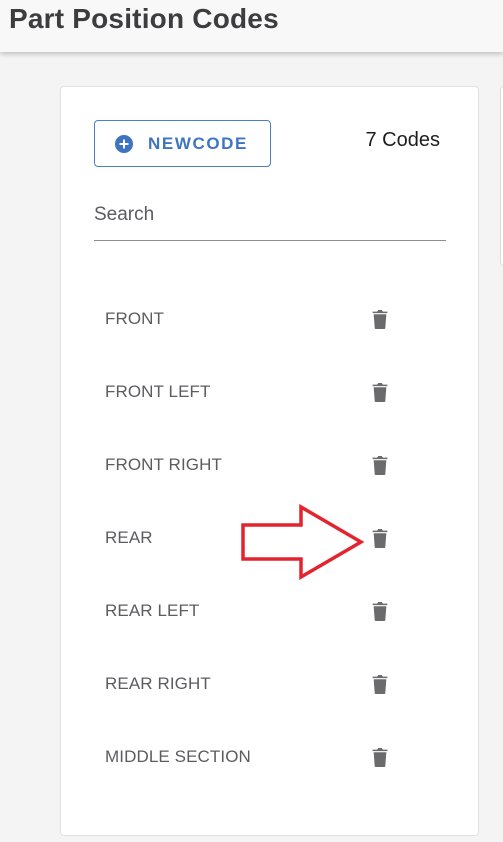 Image resolution: width=503 pixels, height=842 pixels. I want to click on code-label: FRONT RIGHT, so click(163, 464).